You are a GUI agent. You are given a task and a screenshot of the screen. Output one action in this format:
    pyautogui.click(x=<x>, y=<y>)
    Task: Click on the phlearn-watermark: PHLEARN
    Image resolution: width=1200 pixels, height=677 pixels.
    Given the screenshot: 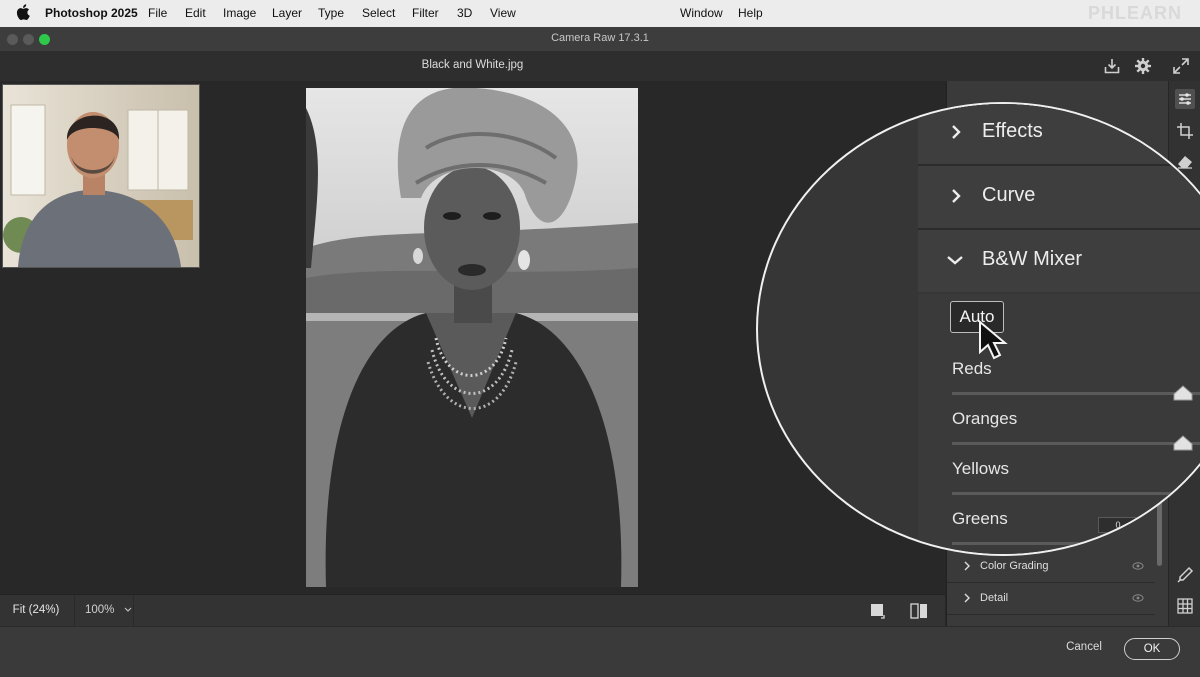 What is the action you would take?
    pyautogui.click(x=1134, y=13)
    